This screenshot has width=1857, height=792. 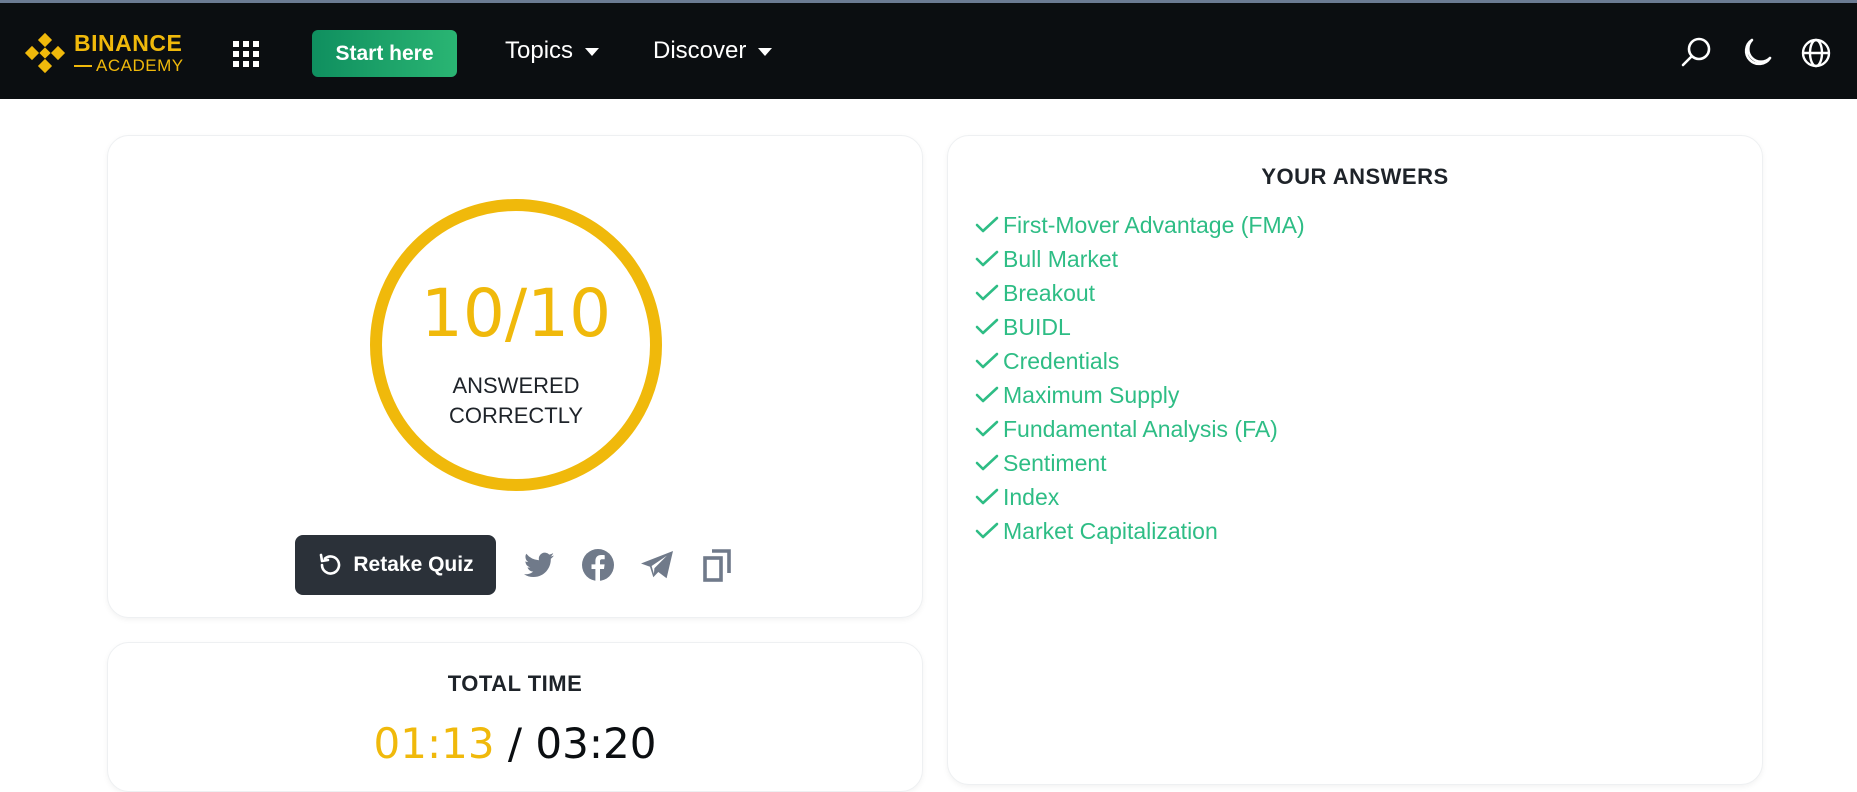 I want to click on answer-label: Credentials, so click(x=1061, y=360).